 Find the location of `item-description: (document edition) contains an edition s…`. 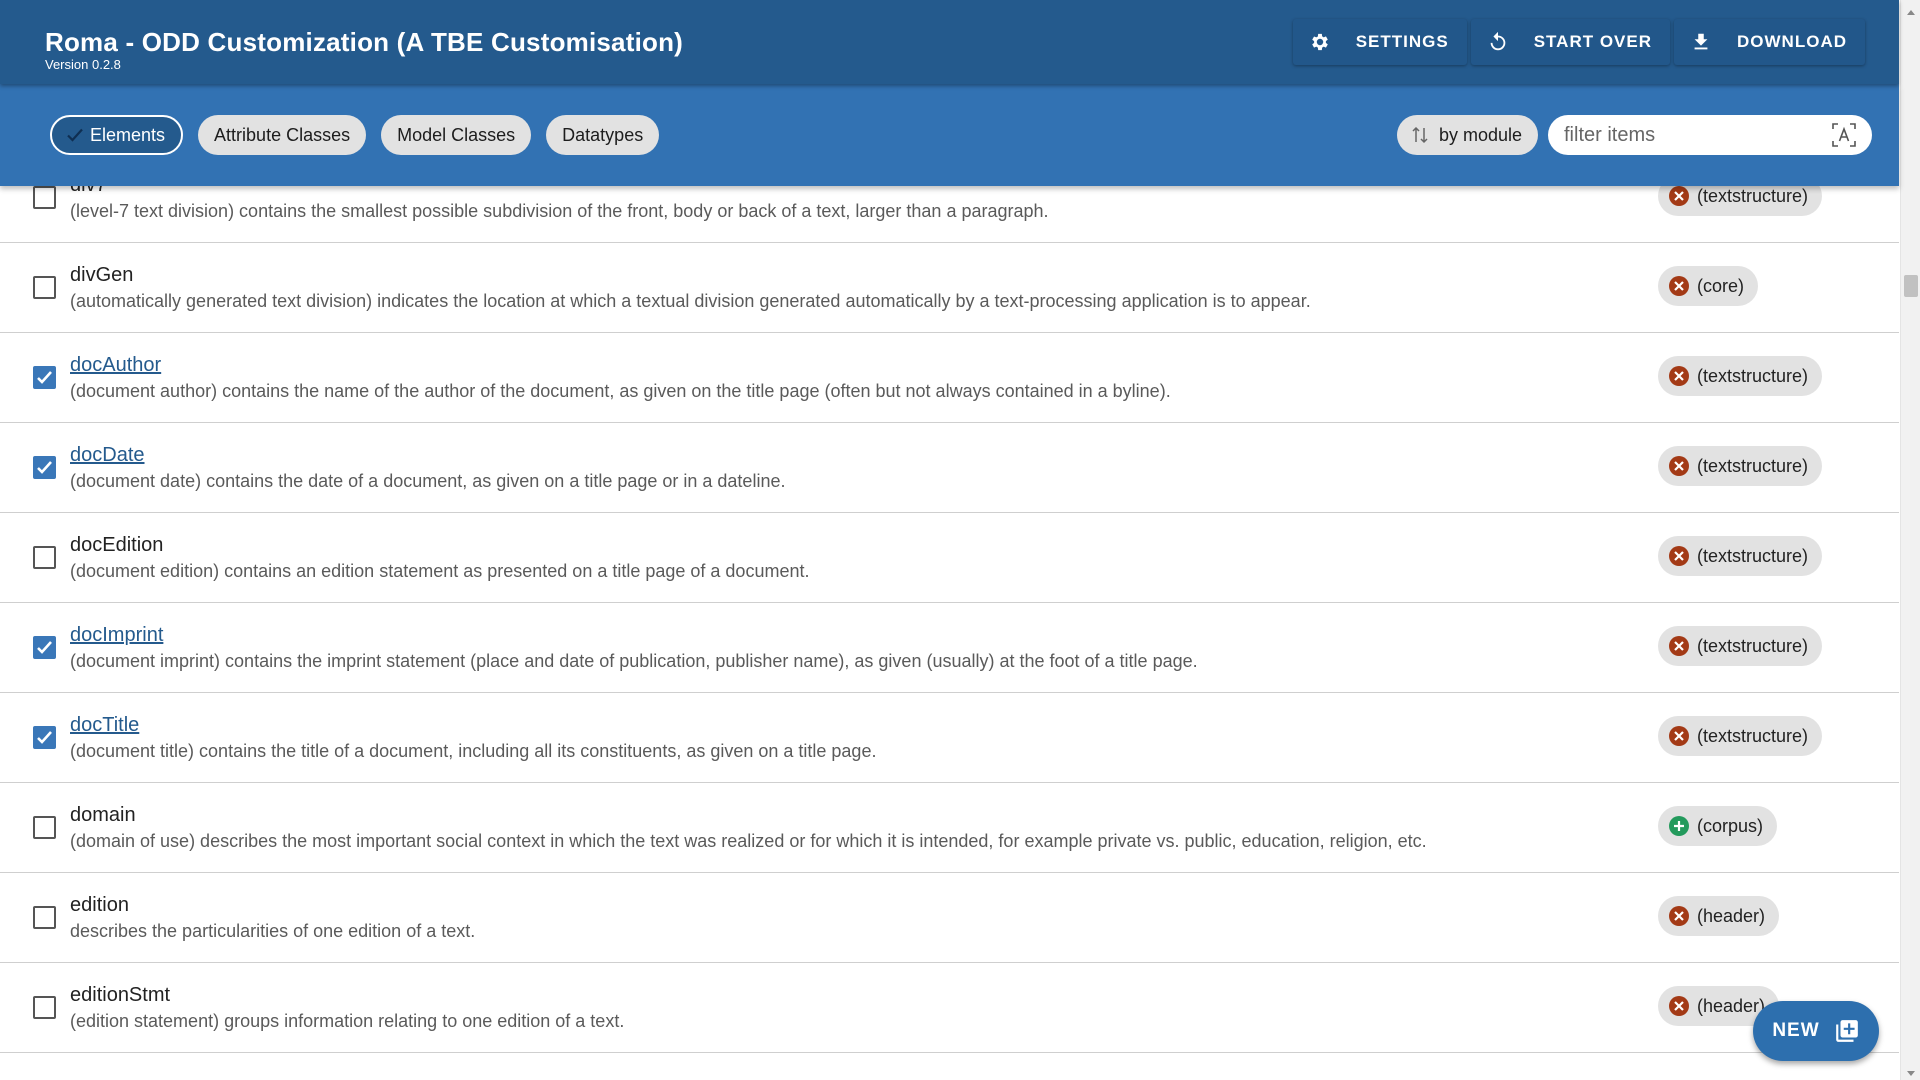

item-description: (document edition) contains an edition s… is located at coordinates (440, 571).